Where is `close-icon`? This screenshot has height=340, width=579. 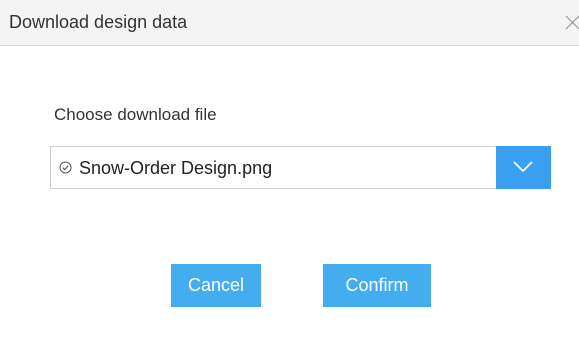 close-icon is located at coordinates (572, 22).